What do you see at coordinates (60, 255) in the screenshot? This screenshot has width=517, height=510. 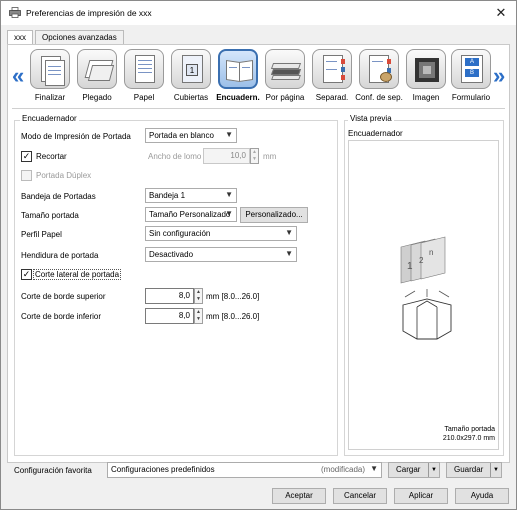 I see `crease-label: Hendidura de portada` at bounding box center [60, 255].